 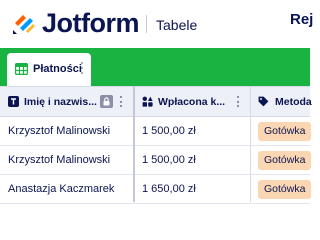 I want to click on text-type-icon, so click(x=13, y=101).